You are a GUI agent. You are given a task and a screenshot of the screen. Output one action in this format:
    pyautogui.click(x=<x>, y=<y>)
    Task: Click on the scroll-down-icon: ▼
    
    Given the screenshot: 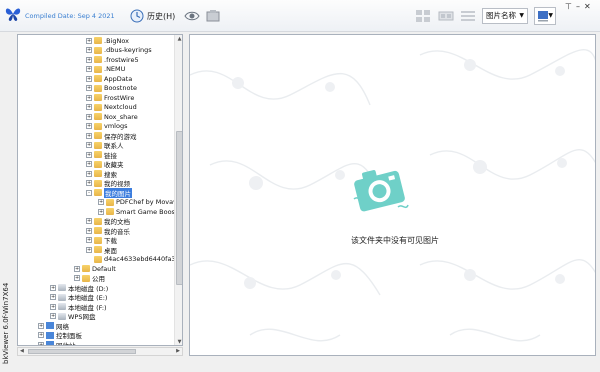 What is the action you would take?
    pyautogui.click(x=178, y=341)
    